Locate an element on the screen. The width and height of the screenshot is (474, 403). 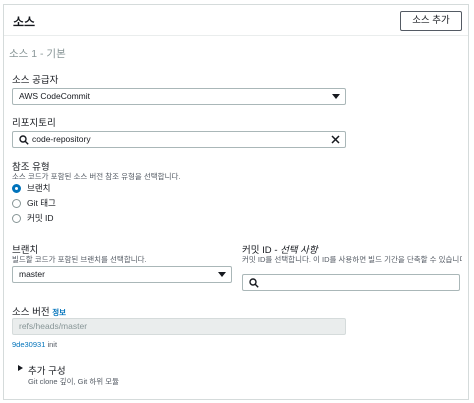
source-version-label-text: 소스 버전 is located at coordinates (31, 312).